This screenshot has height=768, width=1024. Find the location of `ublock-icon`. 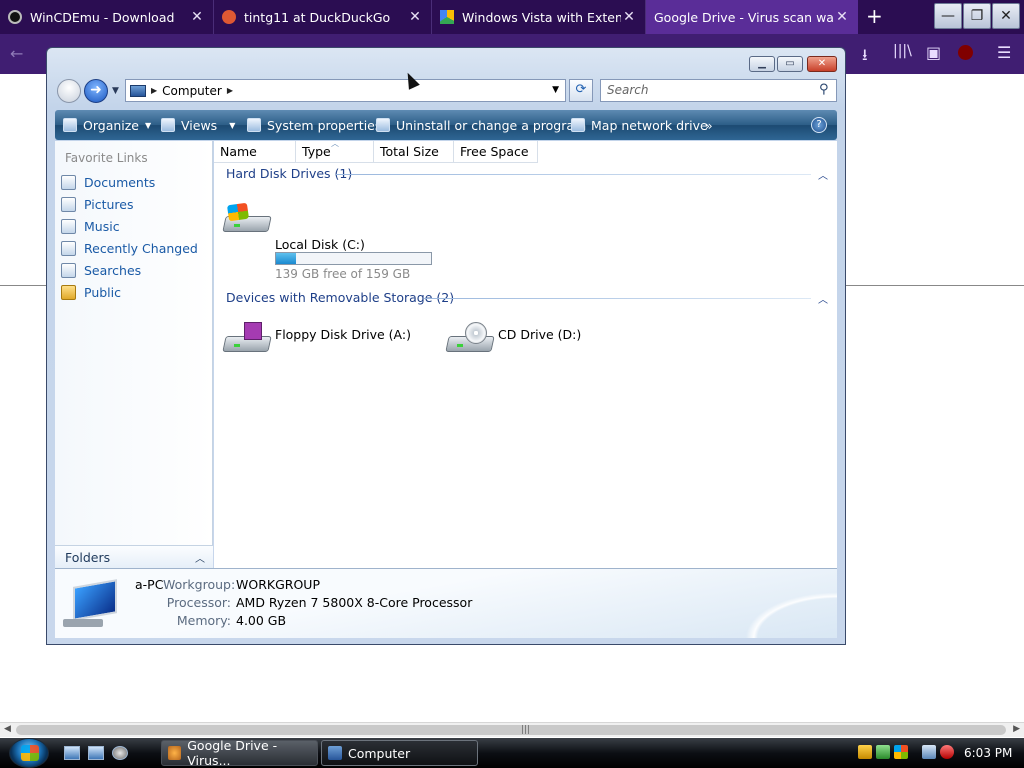

ublock-icon is located at coordinates (965, 52).